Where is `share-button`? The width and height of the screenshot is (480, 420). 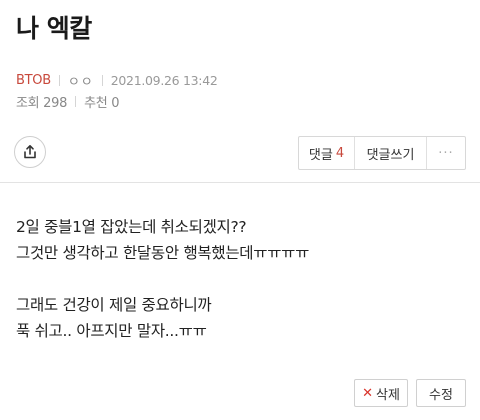
share-button is located at coordinates (30, 152).